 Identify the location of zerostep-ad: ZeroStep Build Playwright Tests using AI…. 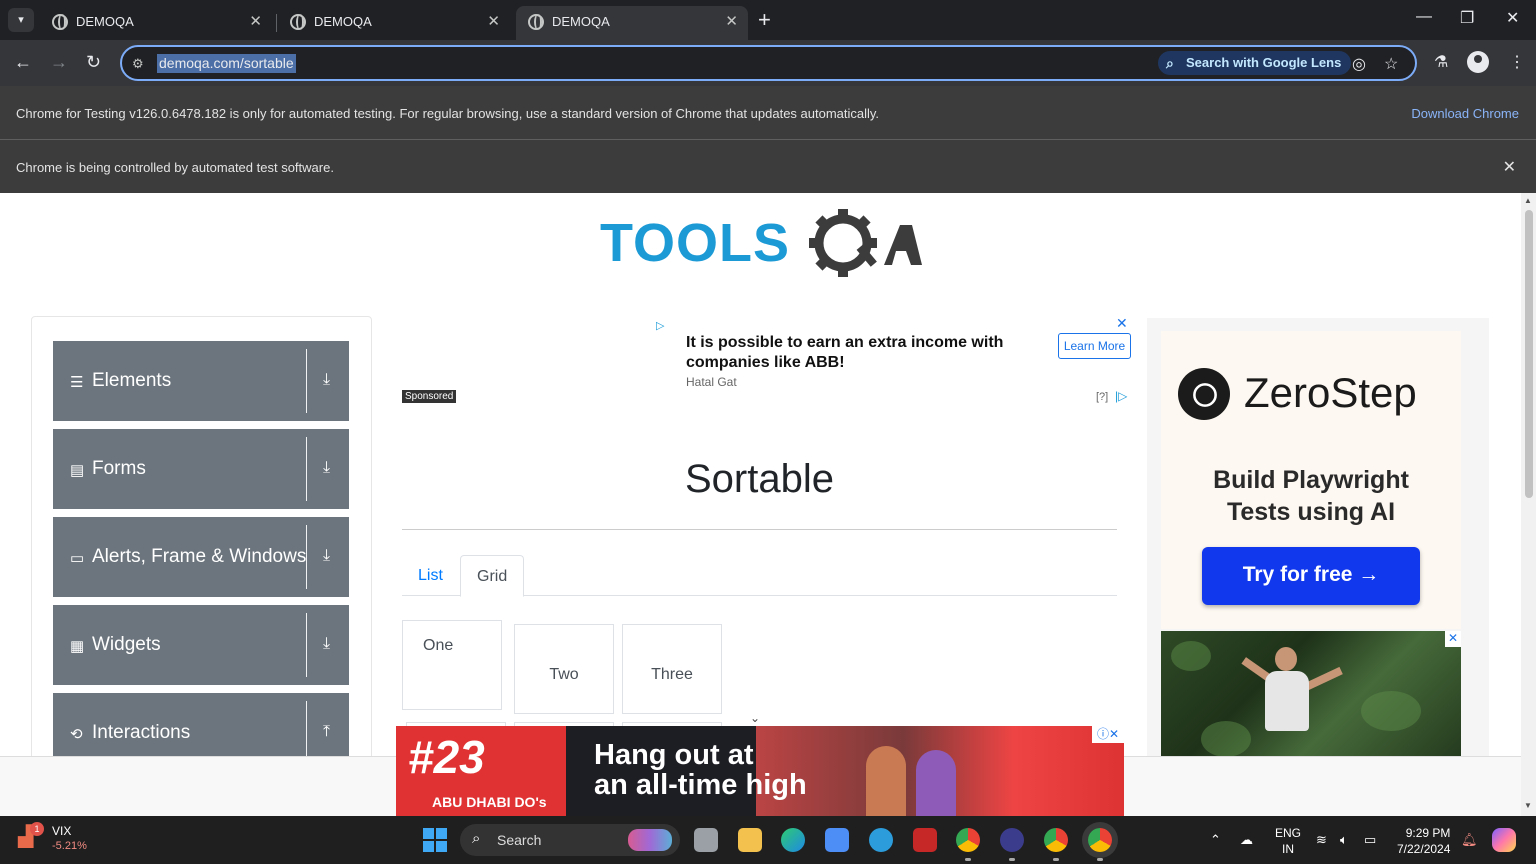
(1311, 480).